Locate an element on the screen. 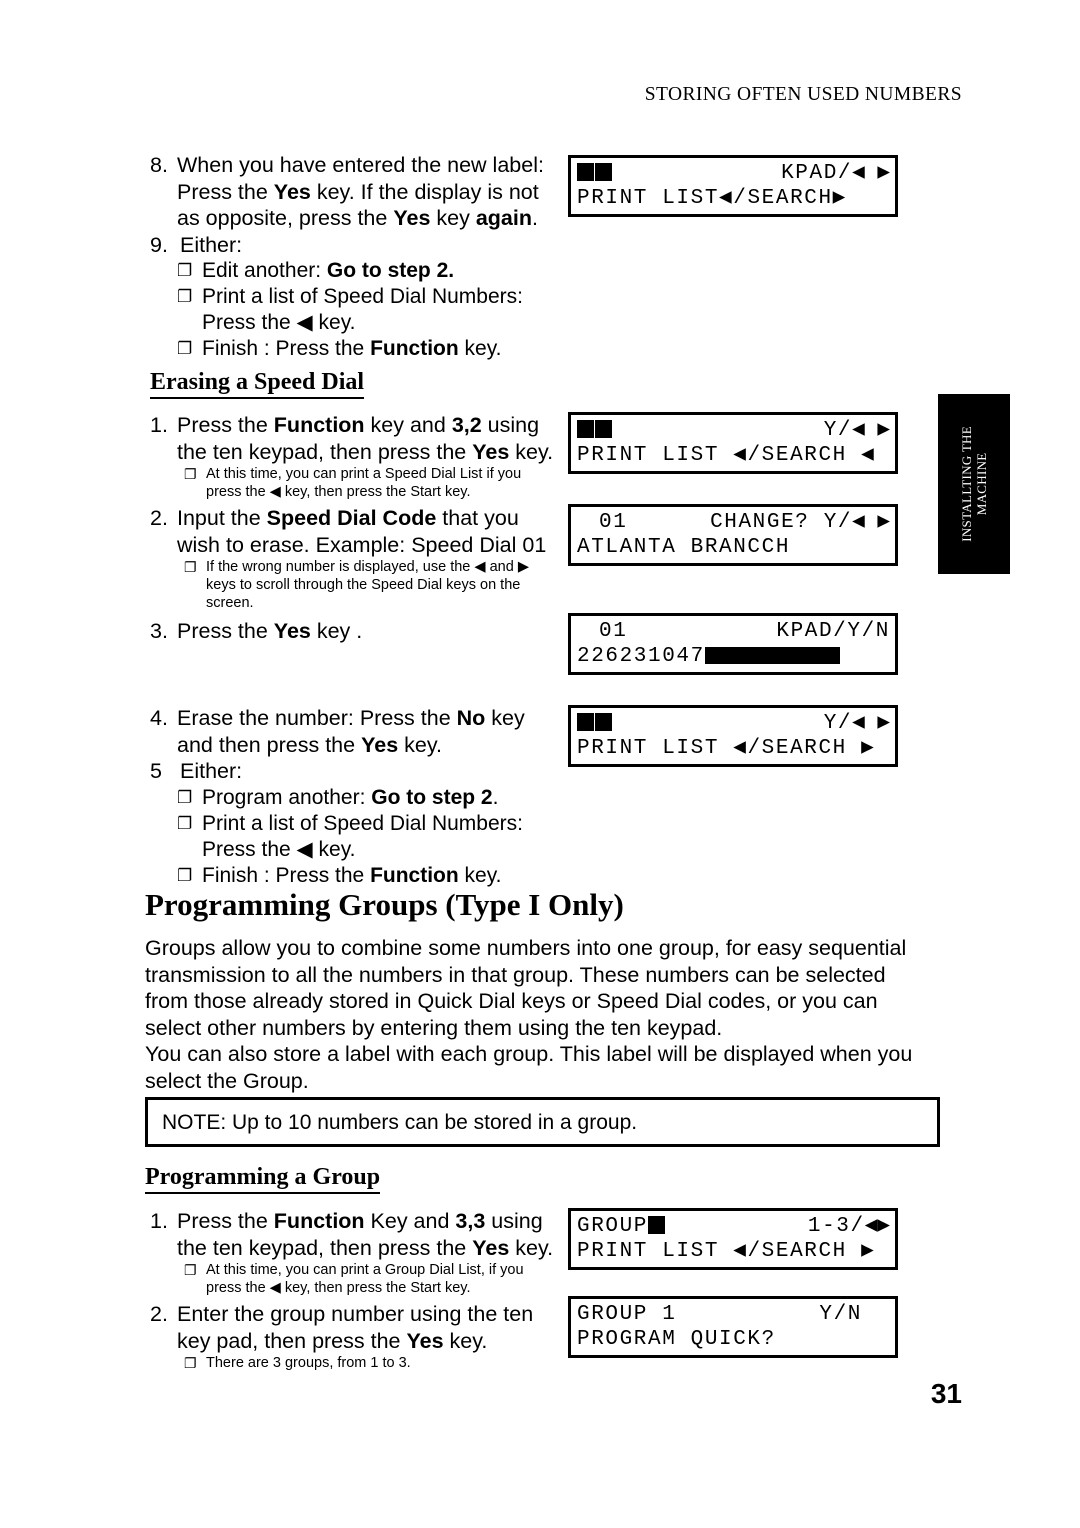 The image size is (1080, 1528). lcd-display-6: GROUP 1-3/◀▶ PRINT LIST ◀/SEARCH ▶ is located at coordinates (733, 1239).